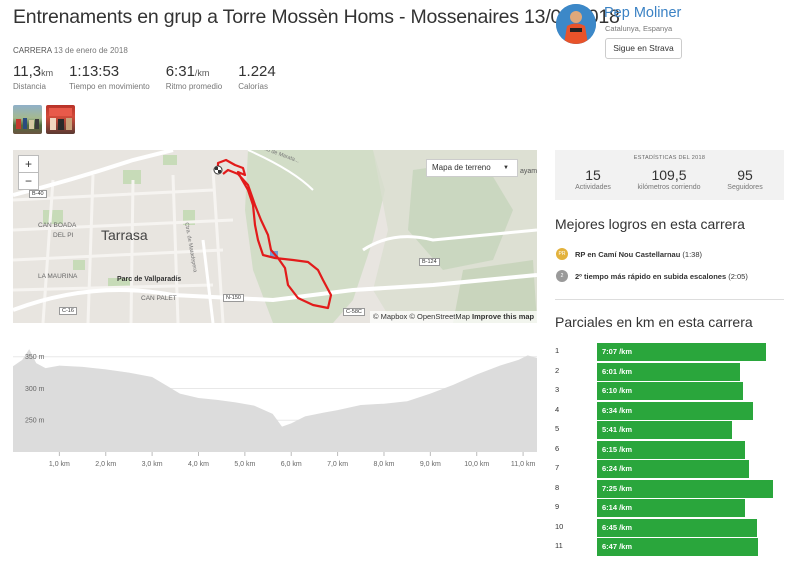 The height and width of the screenshot is (568, 800). Describe the element at coordinates (33, 77) in the screenshot. I see `stat-distance: 11,3km Distancia` at that location.